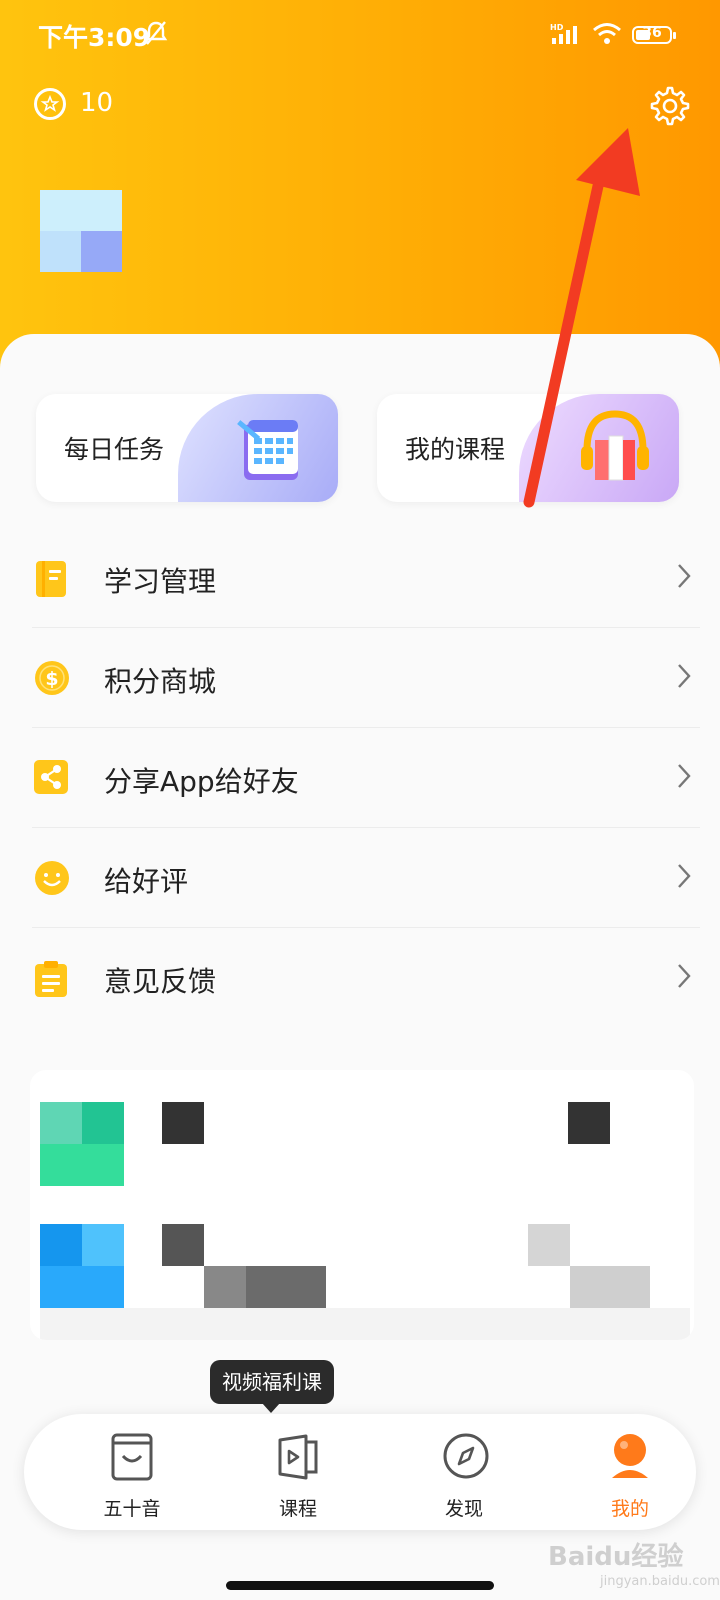  Describe the element at coordinates (51, 979) in the screenshot. I see `clipboard-icon` at that location.